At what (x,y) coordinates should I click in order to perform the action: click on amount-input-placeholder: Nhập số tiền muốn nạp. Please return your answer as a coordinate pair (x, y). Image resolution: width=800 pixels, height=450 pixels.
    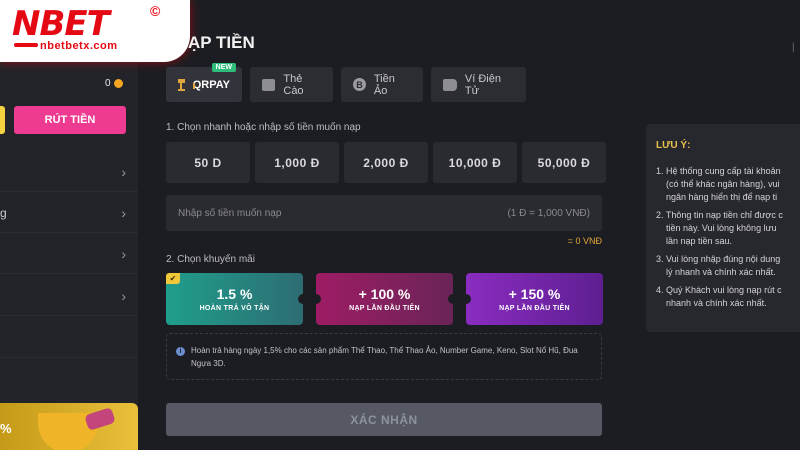
    Looking at the image, I should click on (230, 213).